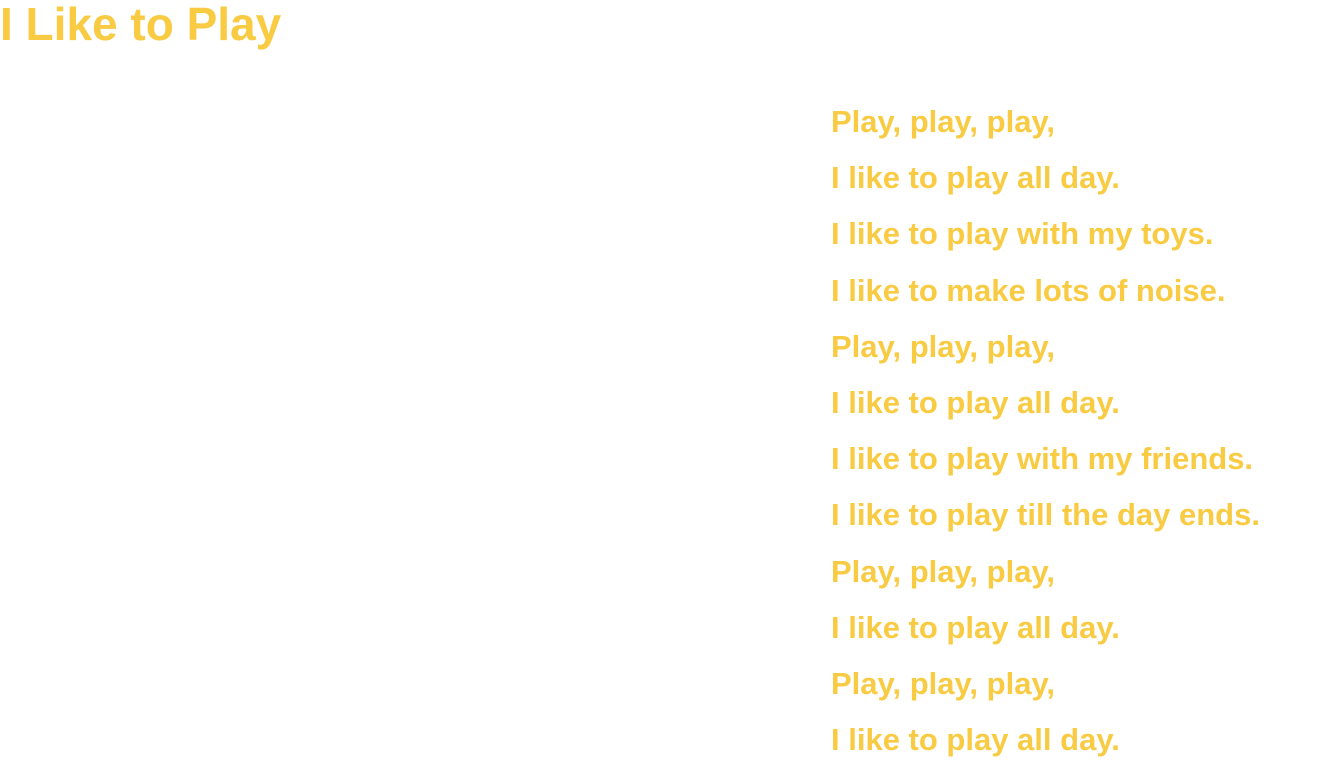 This screenshot has height=768, width=1330. Describe the element at coordinates (1045, 515) in the screenshot. I see `poem-line: I like to play till the day ends.` at that location.